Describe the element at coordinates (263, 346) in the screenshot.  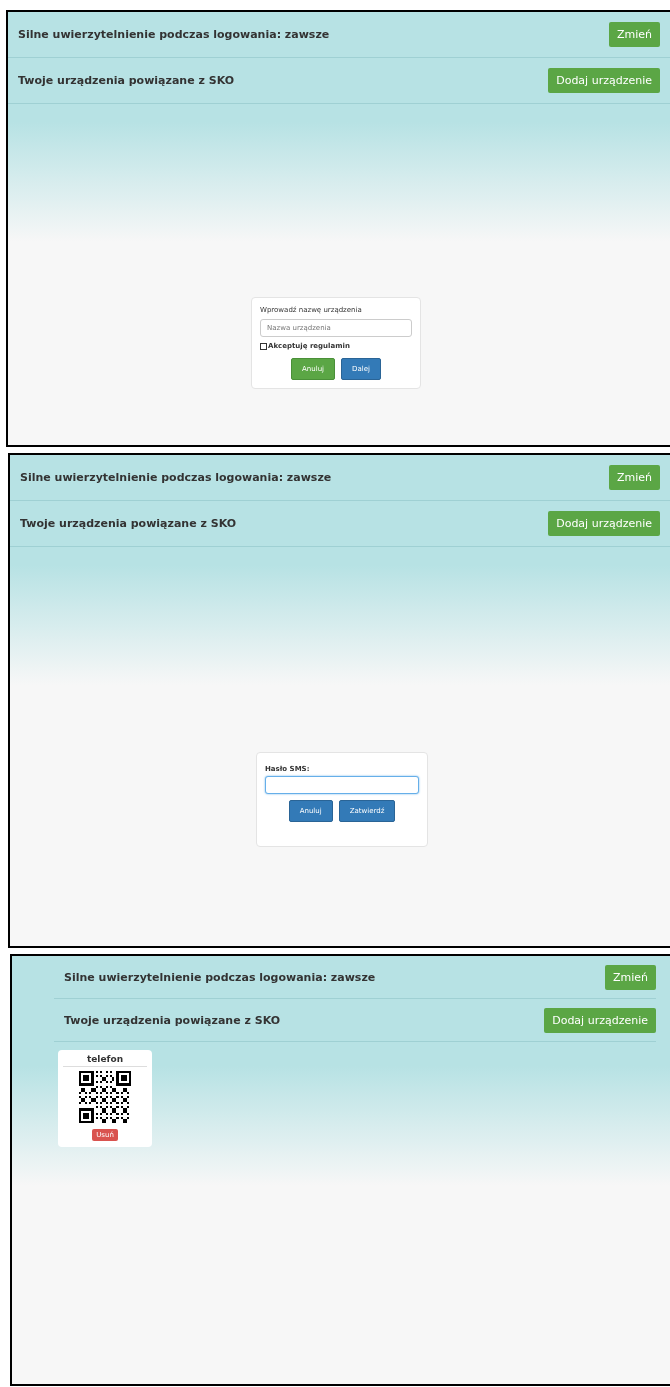
I see `checkbox` at that location.